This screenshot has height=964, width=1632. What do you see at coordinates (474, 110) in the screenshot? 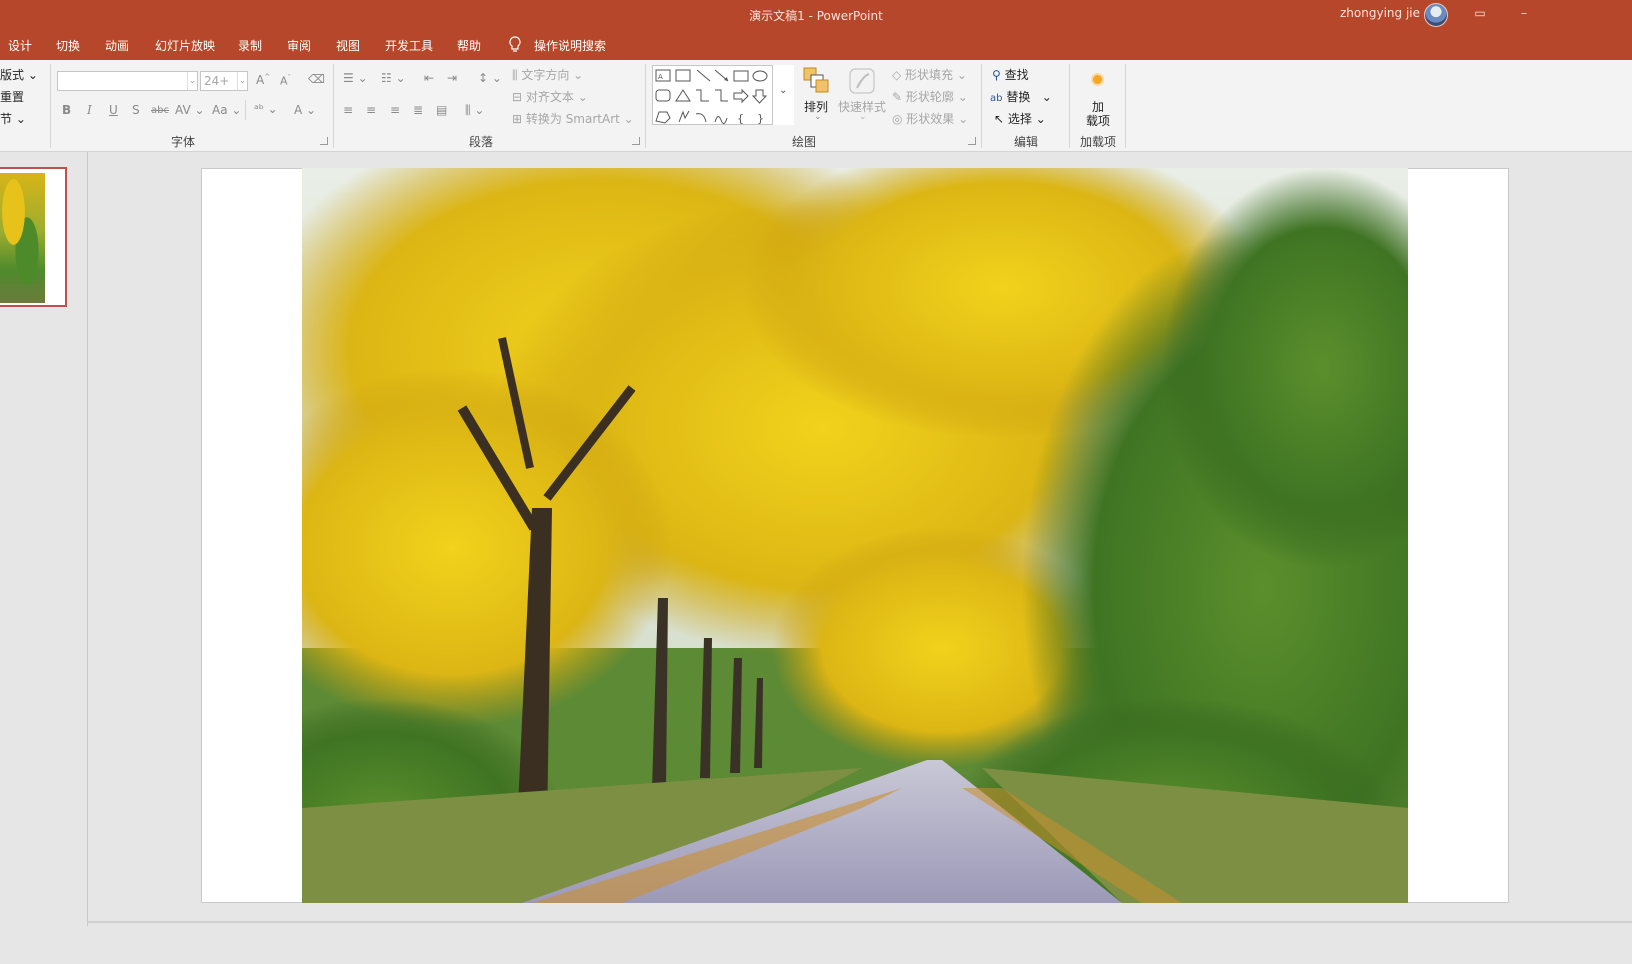
I see `columns-icon: ⫼ ⌄` at bounding box center [474, 110].